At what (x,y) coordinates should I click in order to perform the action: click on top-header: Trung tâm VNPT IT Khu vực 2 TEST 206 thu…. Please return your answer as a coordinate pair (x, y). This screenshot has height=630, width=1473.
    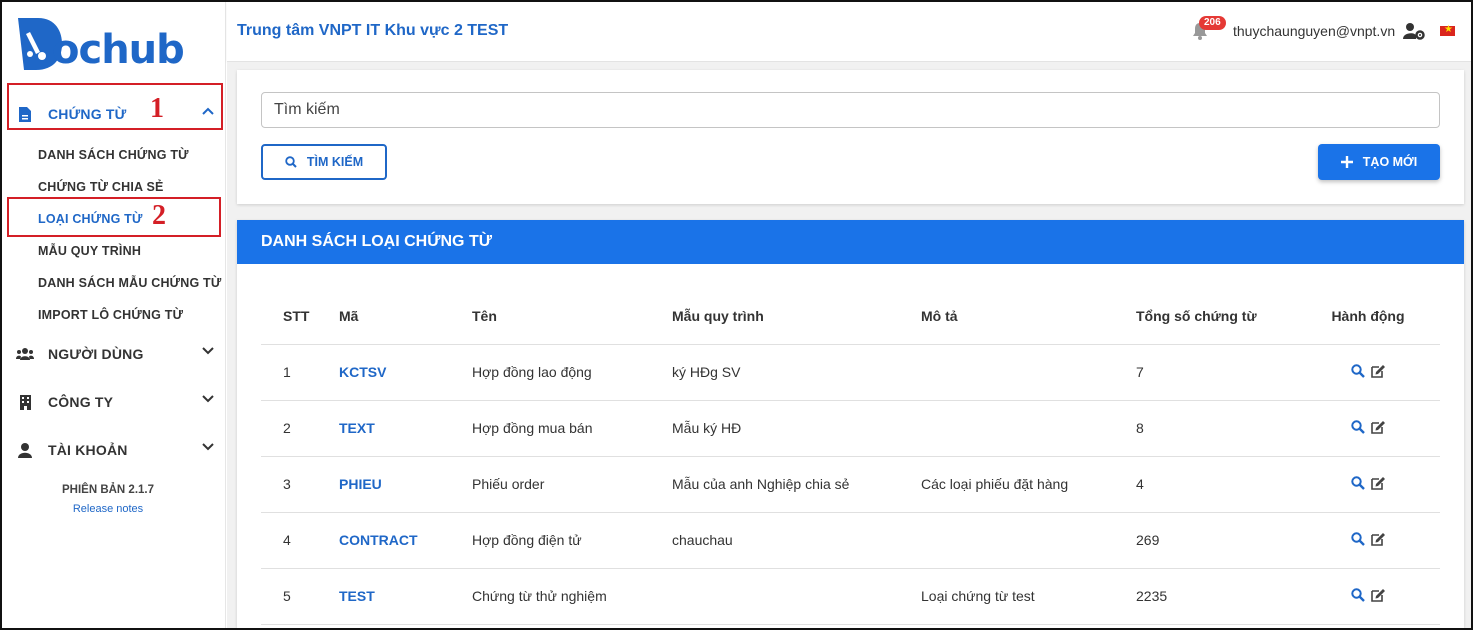
    Looking at the image, I should click on (849, 32).